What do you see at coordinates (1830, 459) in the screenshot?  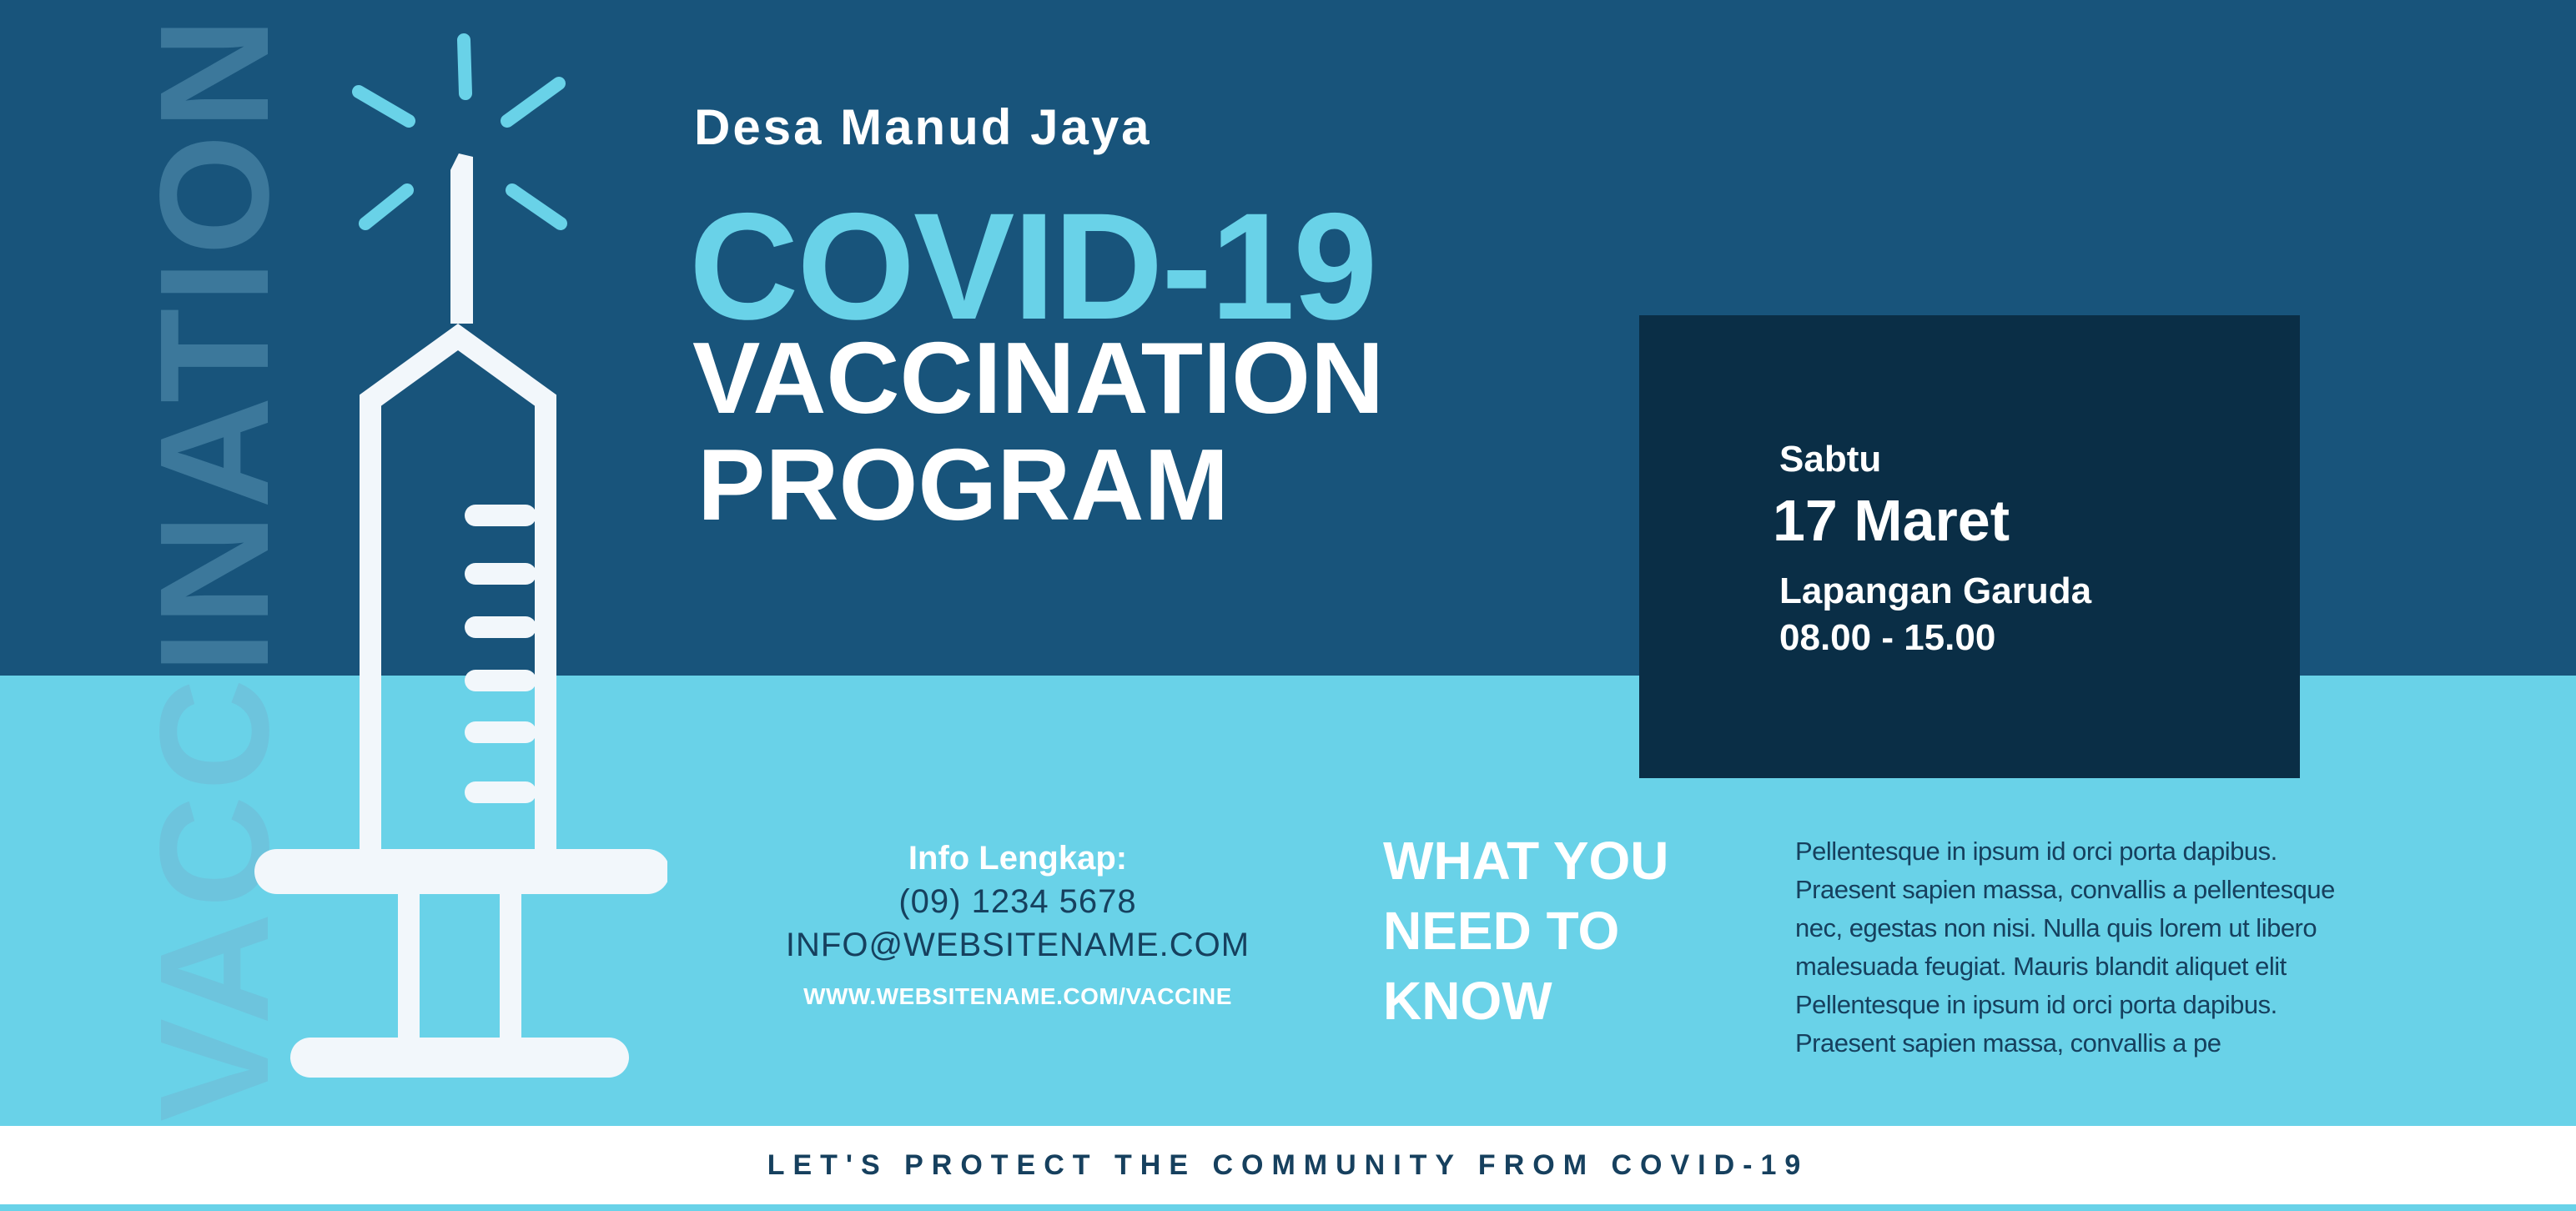 I see `event-day: Sabtu` at bounding box center [1830, 459].